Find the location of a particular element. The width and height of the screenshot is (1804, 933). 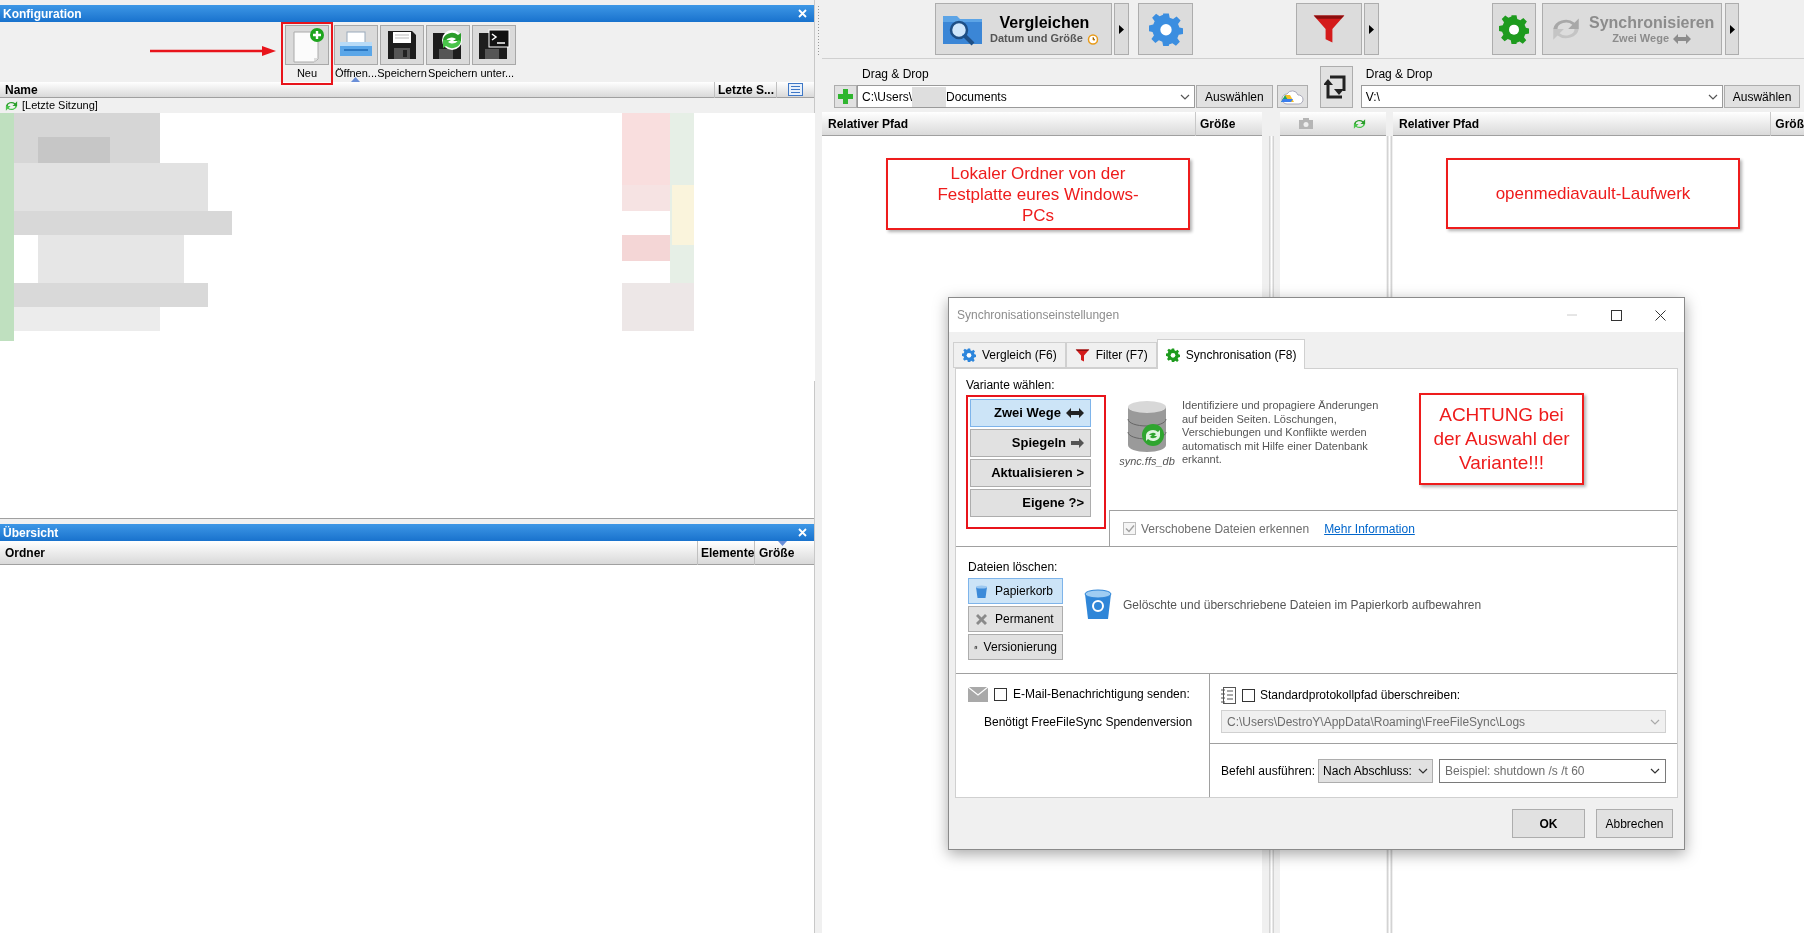

swap-button is located at coordinates (1336, 87).